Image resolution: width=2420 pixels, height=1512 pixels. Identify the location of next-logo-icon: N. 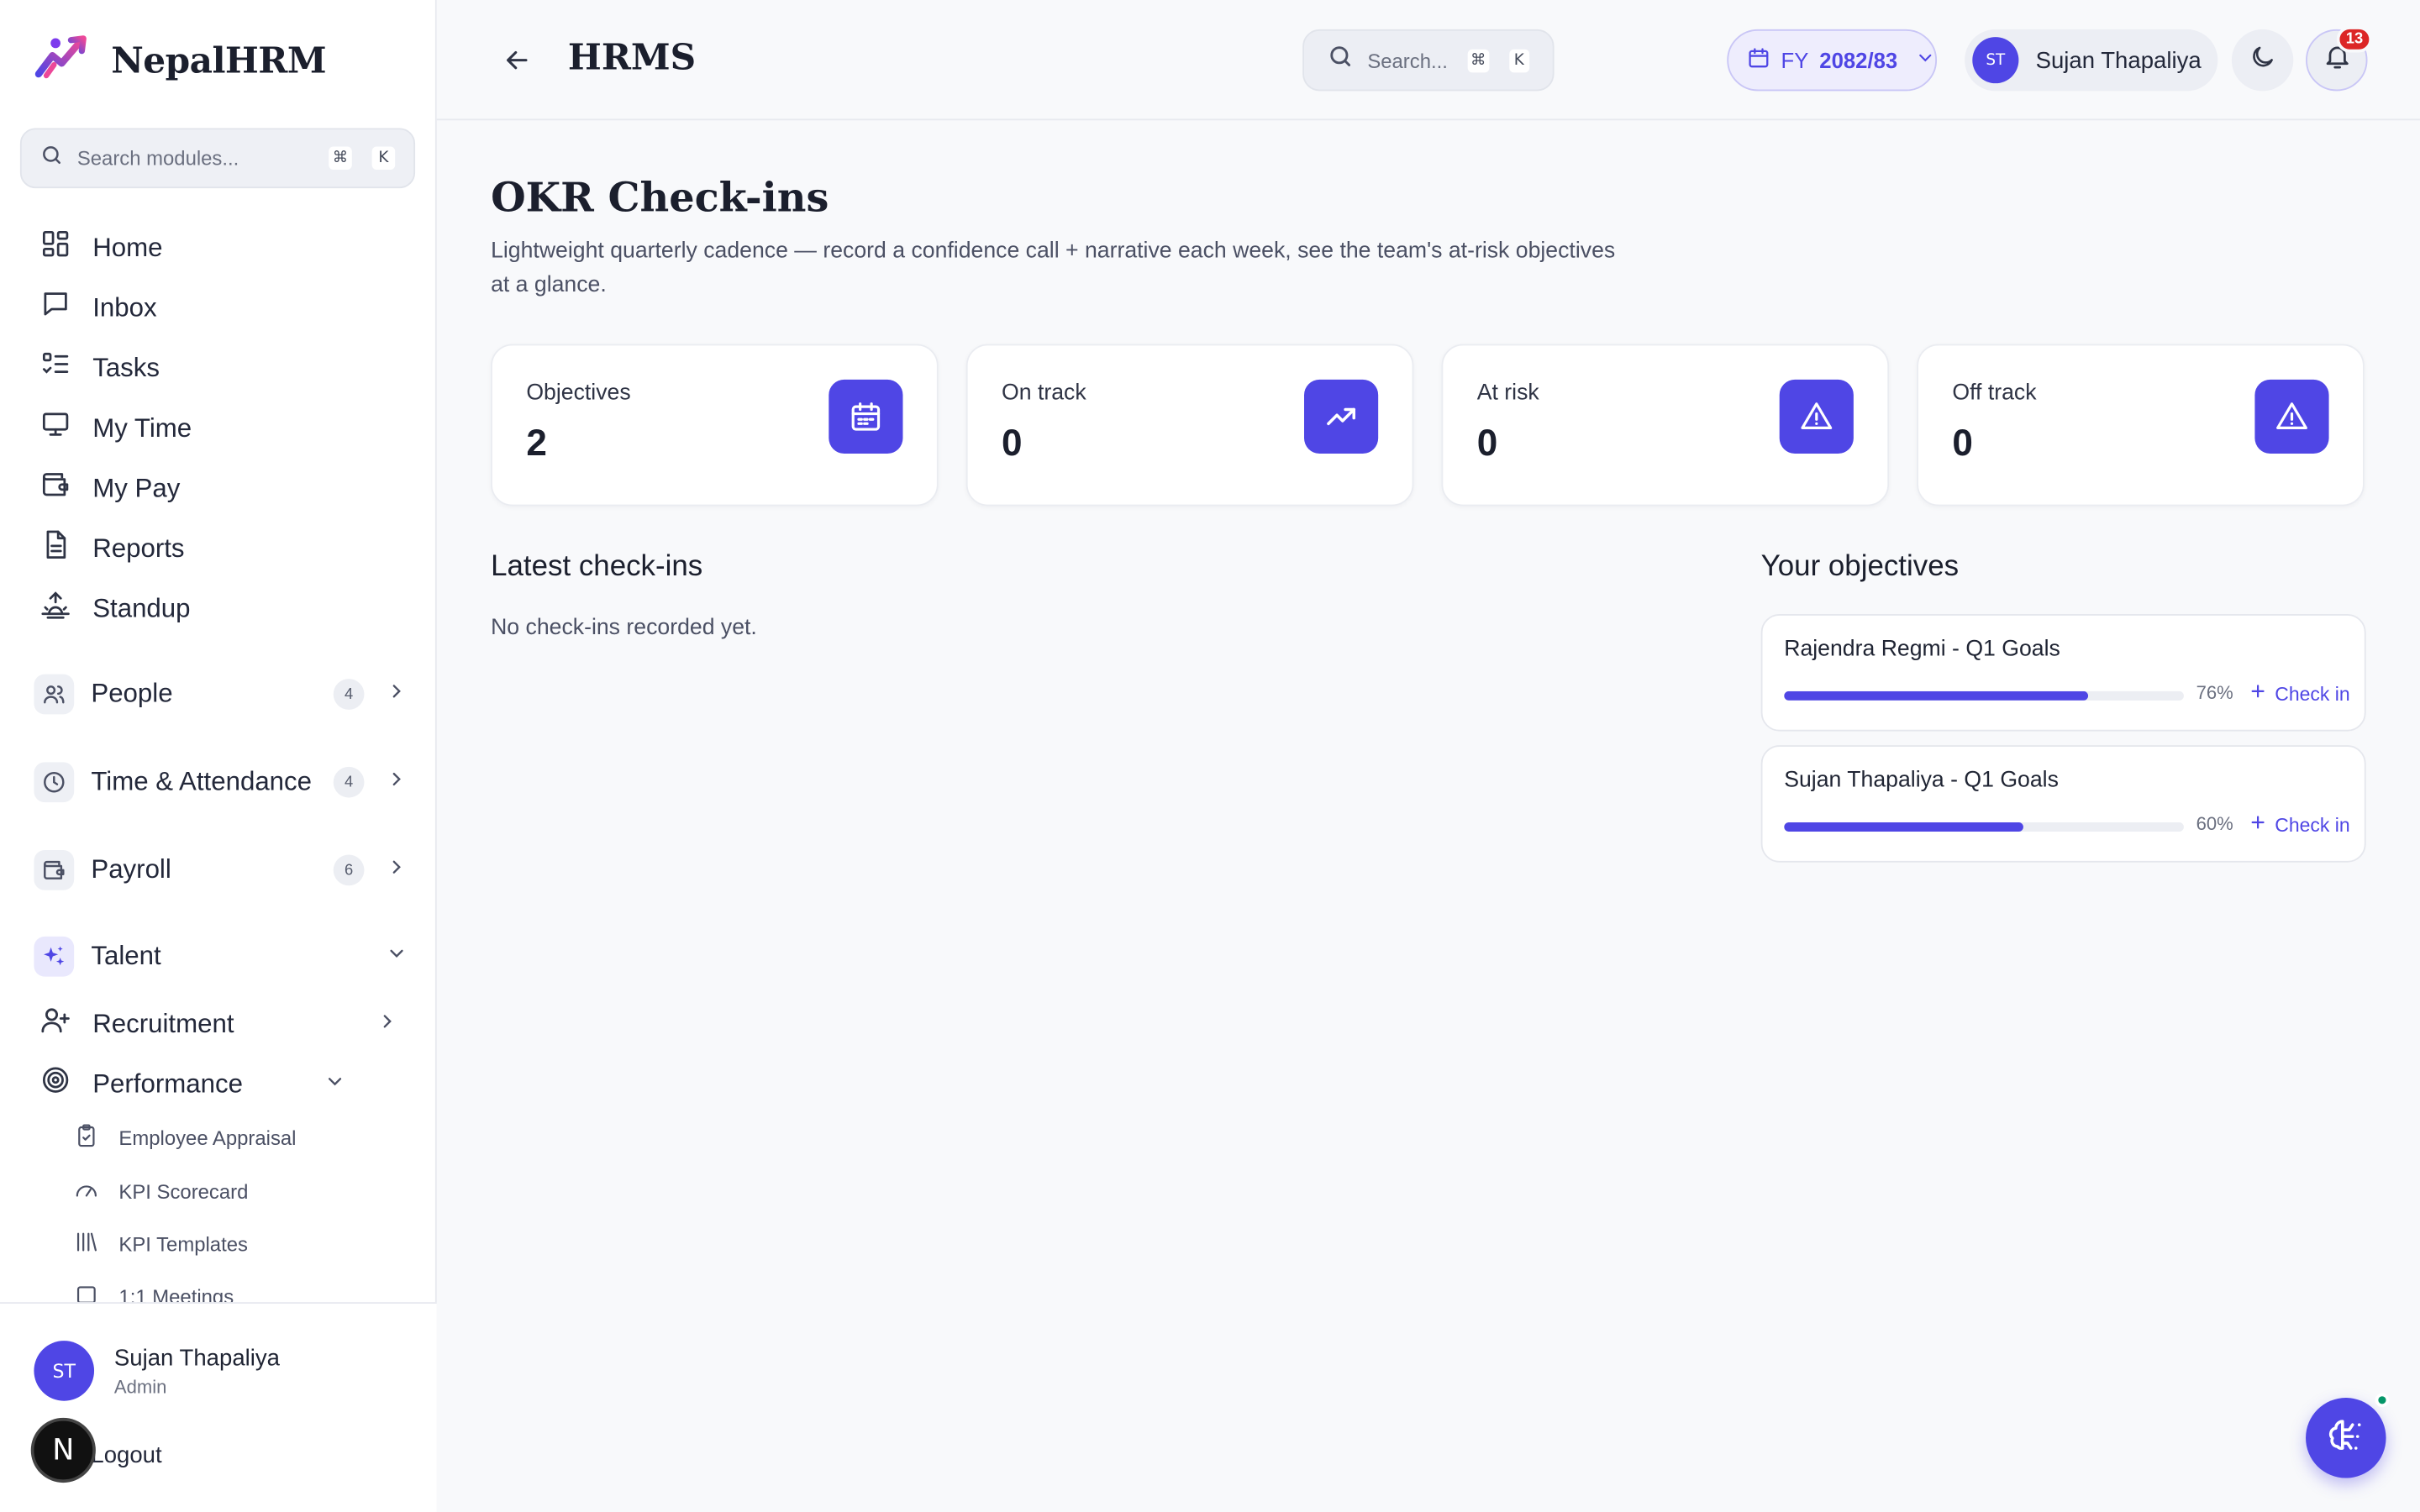
(64, 1450).